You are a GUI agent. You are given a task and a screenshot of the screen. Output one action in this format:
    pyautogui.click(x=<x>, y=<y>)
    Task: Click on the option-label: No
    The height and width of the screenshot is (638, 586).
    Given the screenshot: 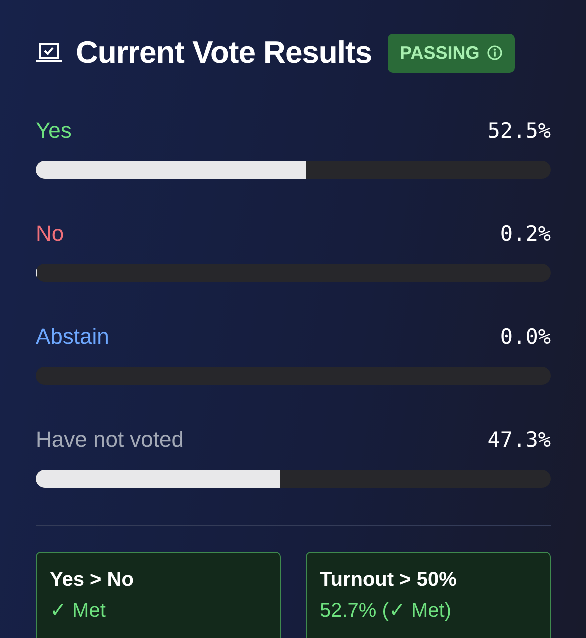 What is the action you would take?
    pyautogui.click(x=50, y=234)
    